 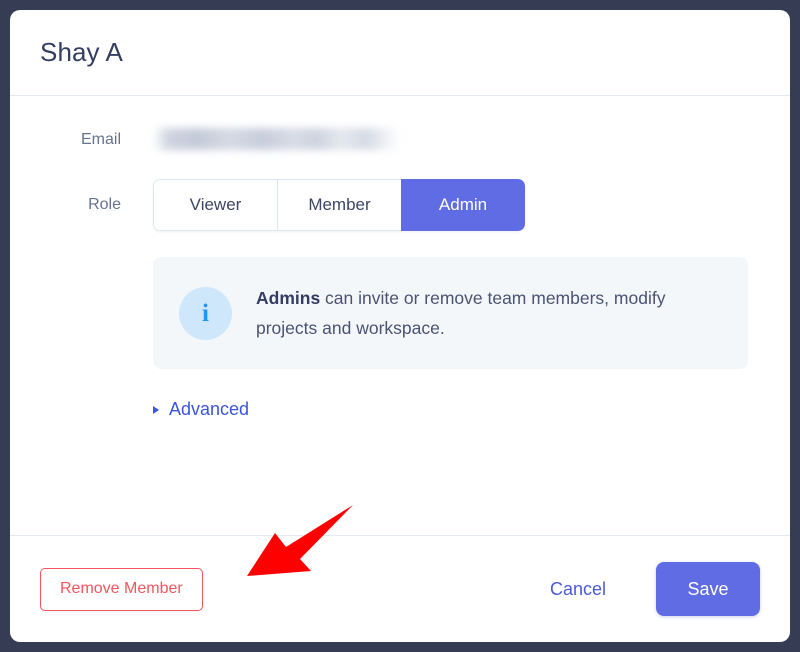 I want to click on email-value-redacted, so click(x=277, y=139).